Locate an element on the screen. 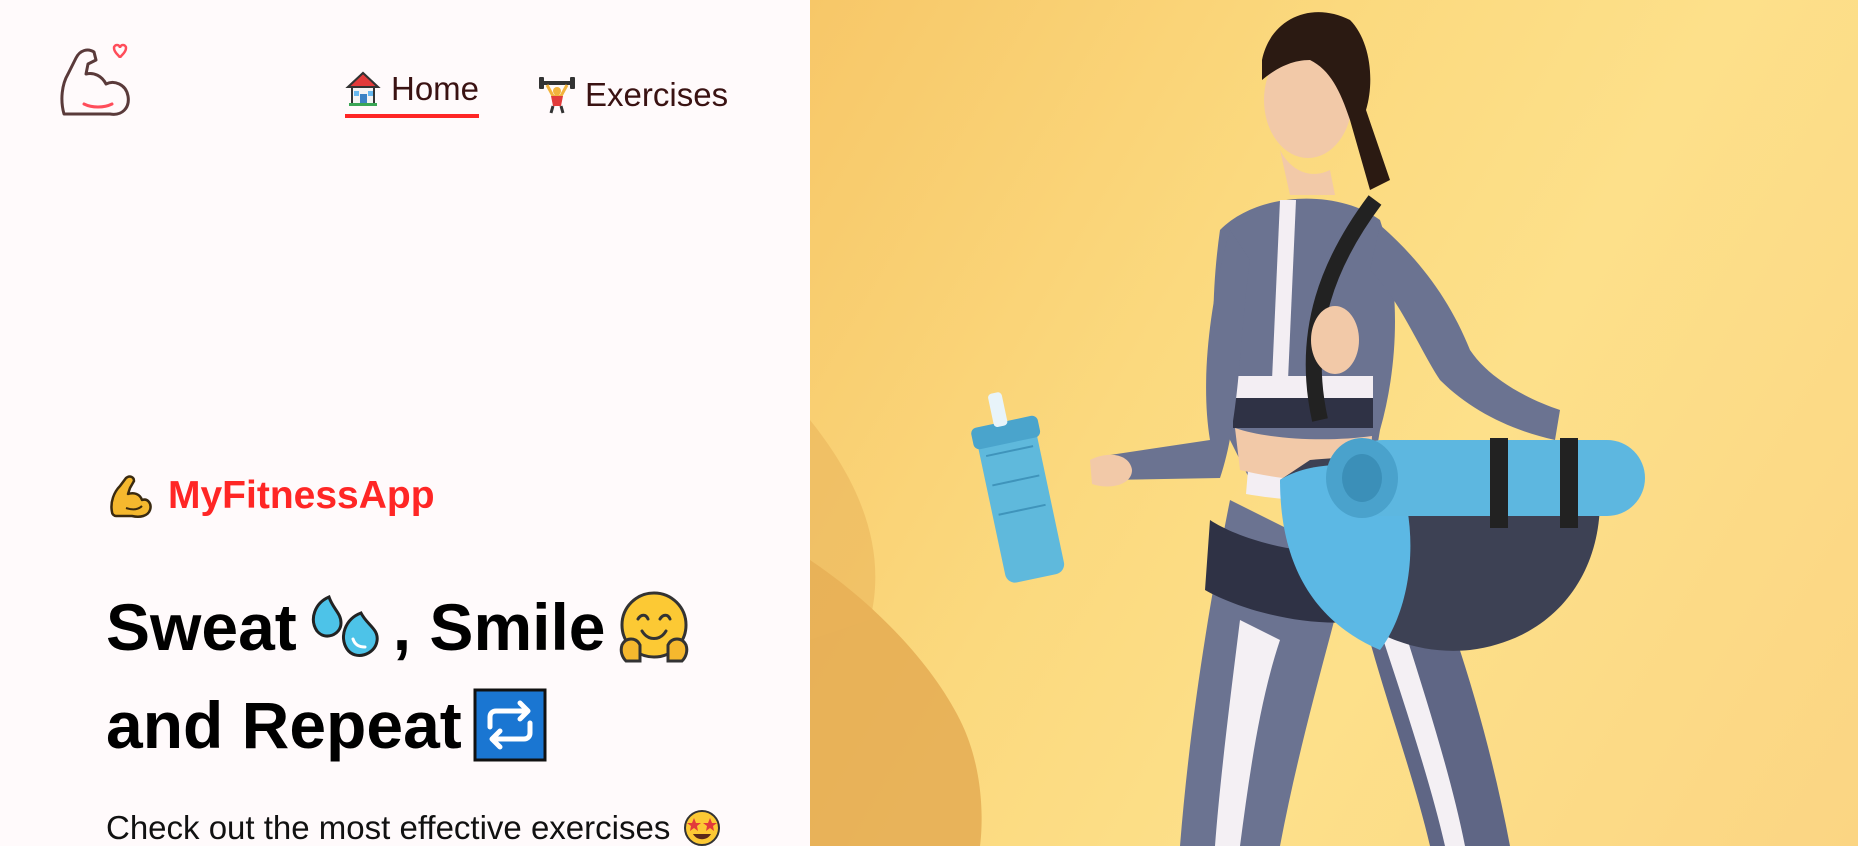 The width and height of the screenshot is (1858, 846). star-struck-icon is located at coordinates (702, 828).